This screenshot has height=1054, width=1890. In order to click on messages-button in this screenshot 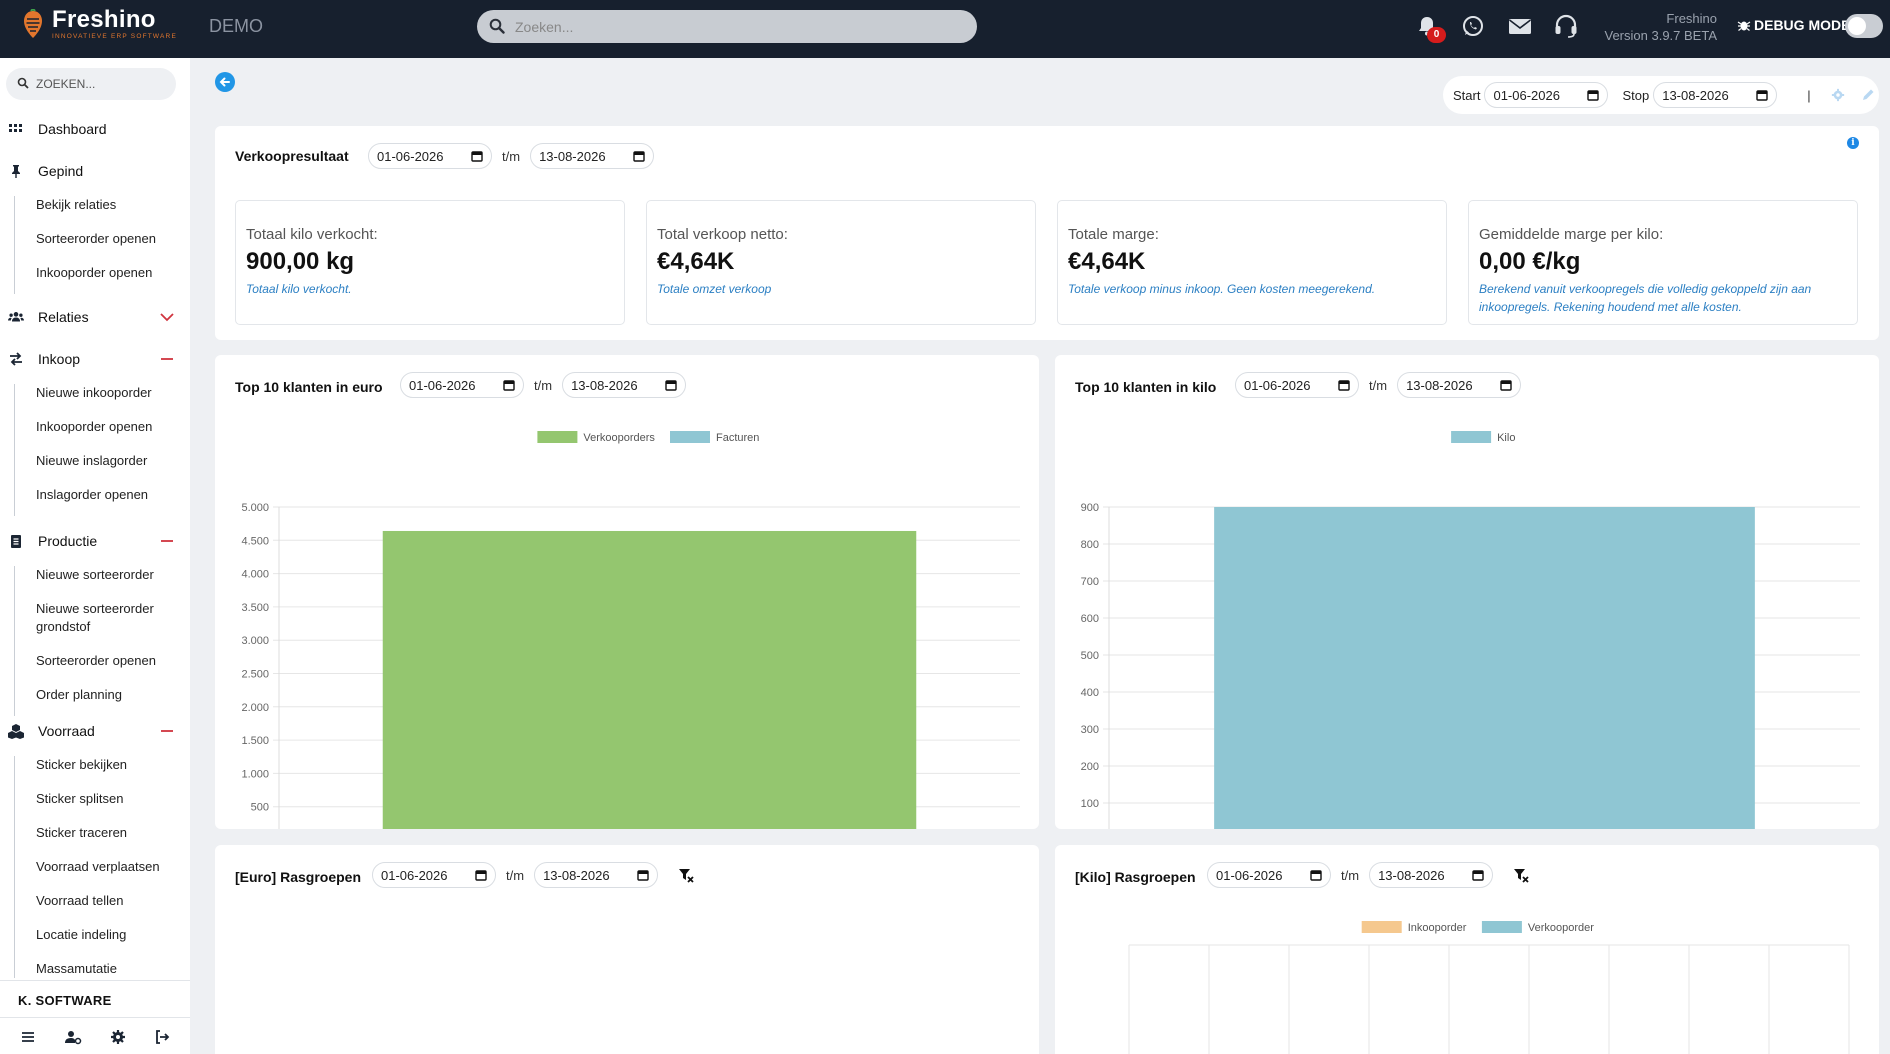, I will do `click(1520, 27)`.